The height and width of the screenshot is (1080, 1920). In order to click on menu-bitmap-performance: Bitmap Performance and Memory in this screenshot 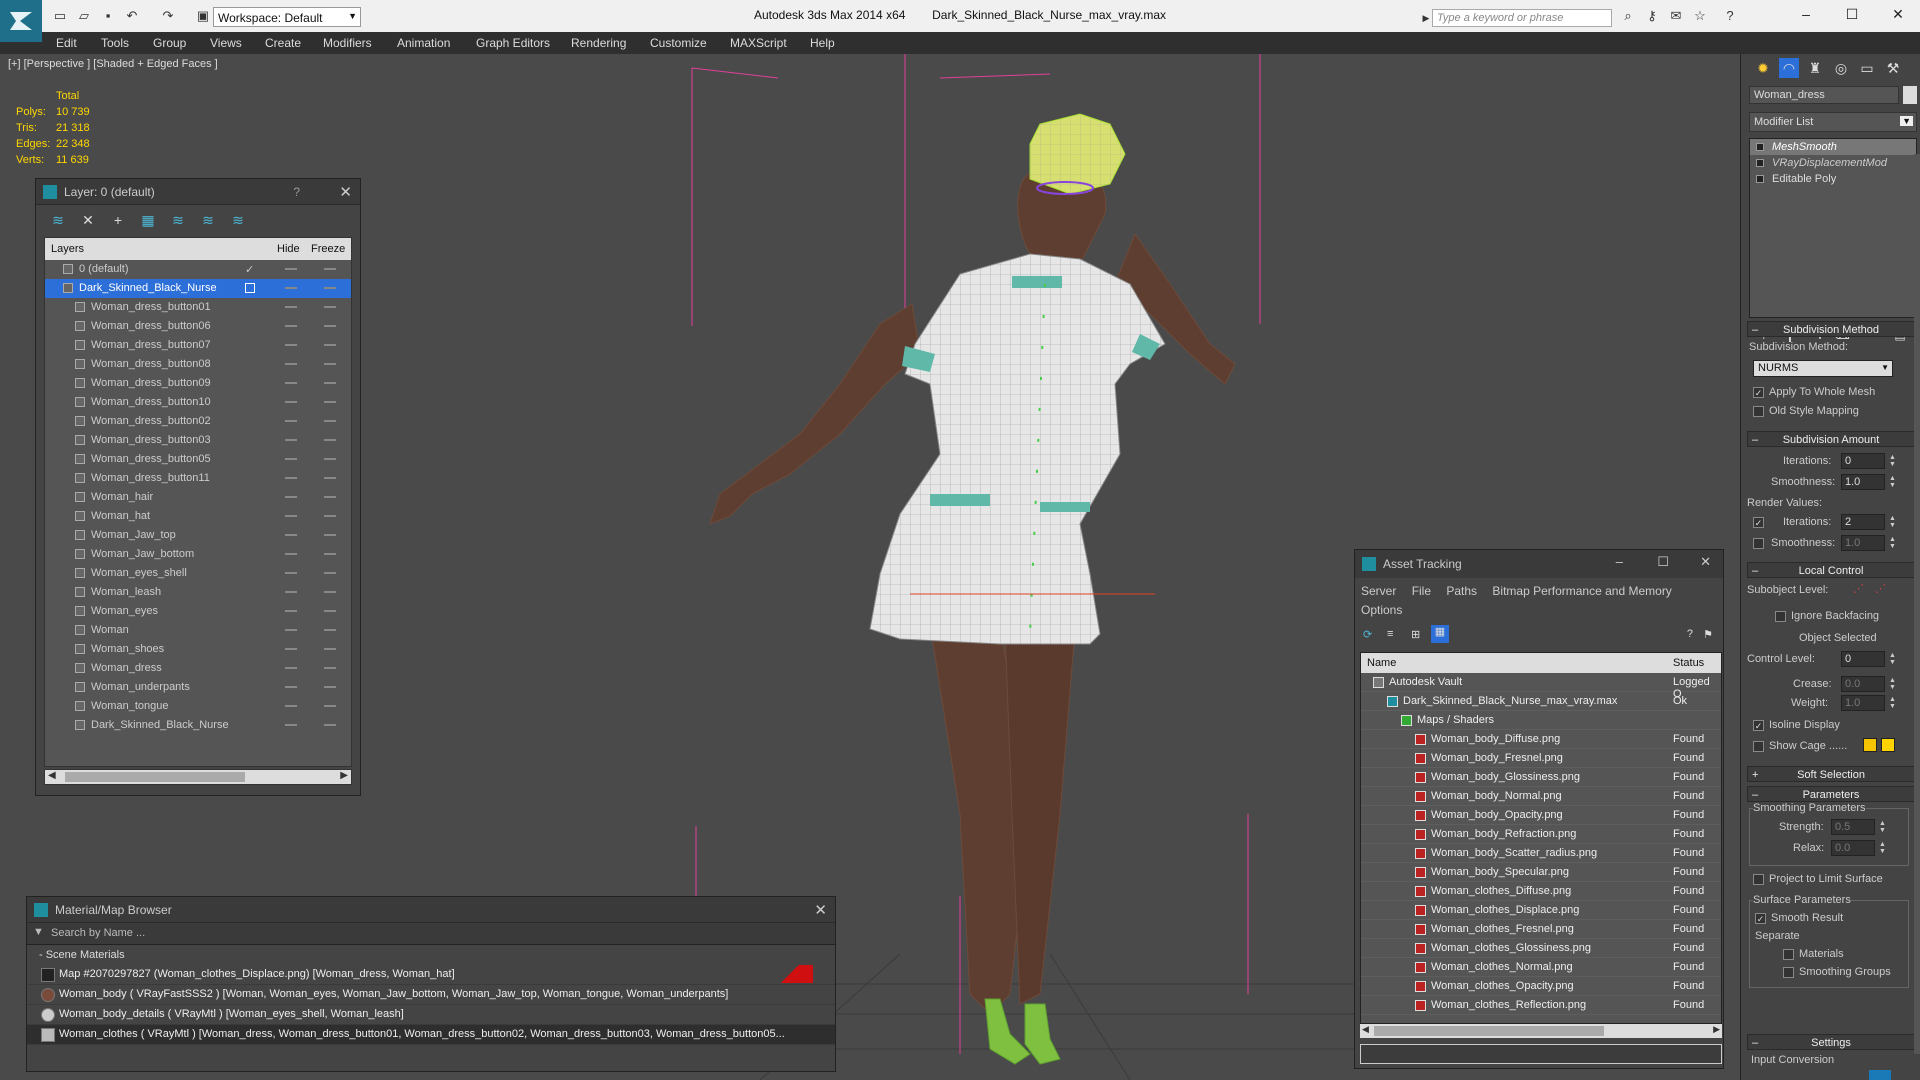, I will do `click(1581, 591)`.